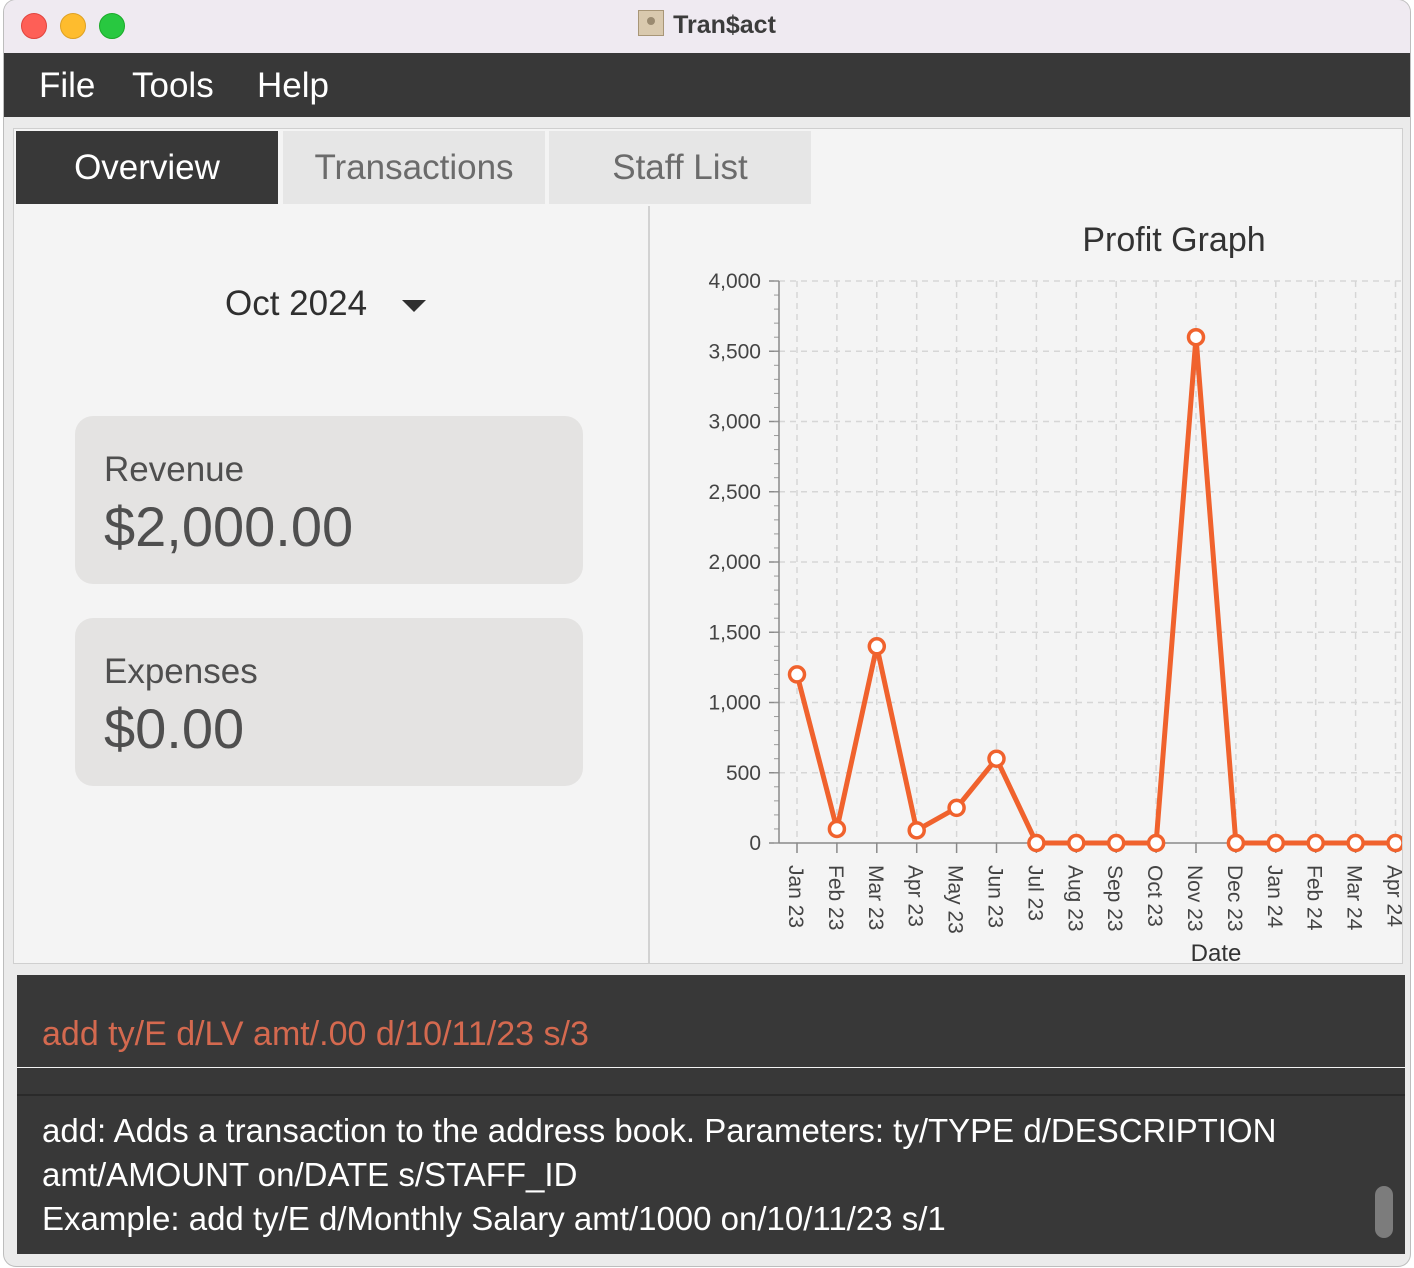  I want to click on x-tick-label: May 23, so click(955, 899).